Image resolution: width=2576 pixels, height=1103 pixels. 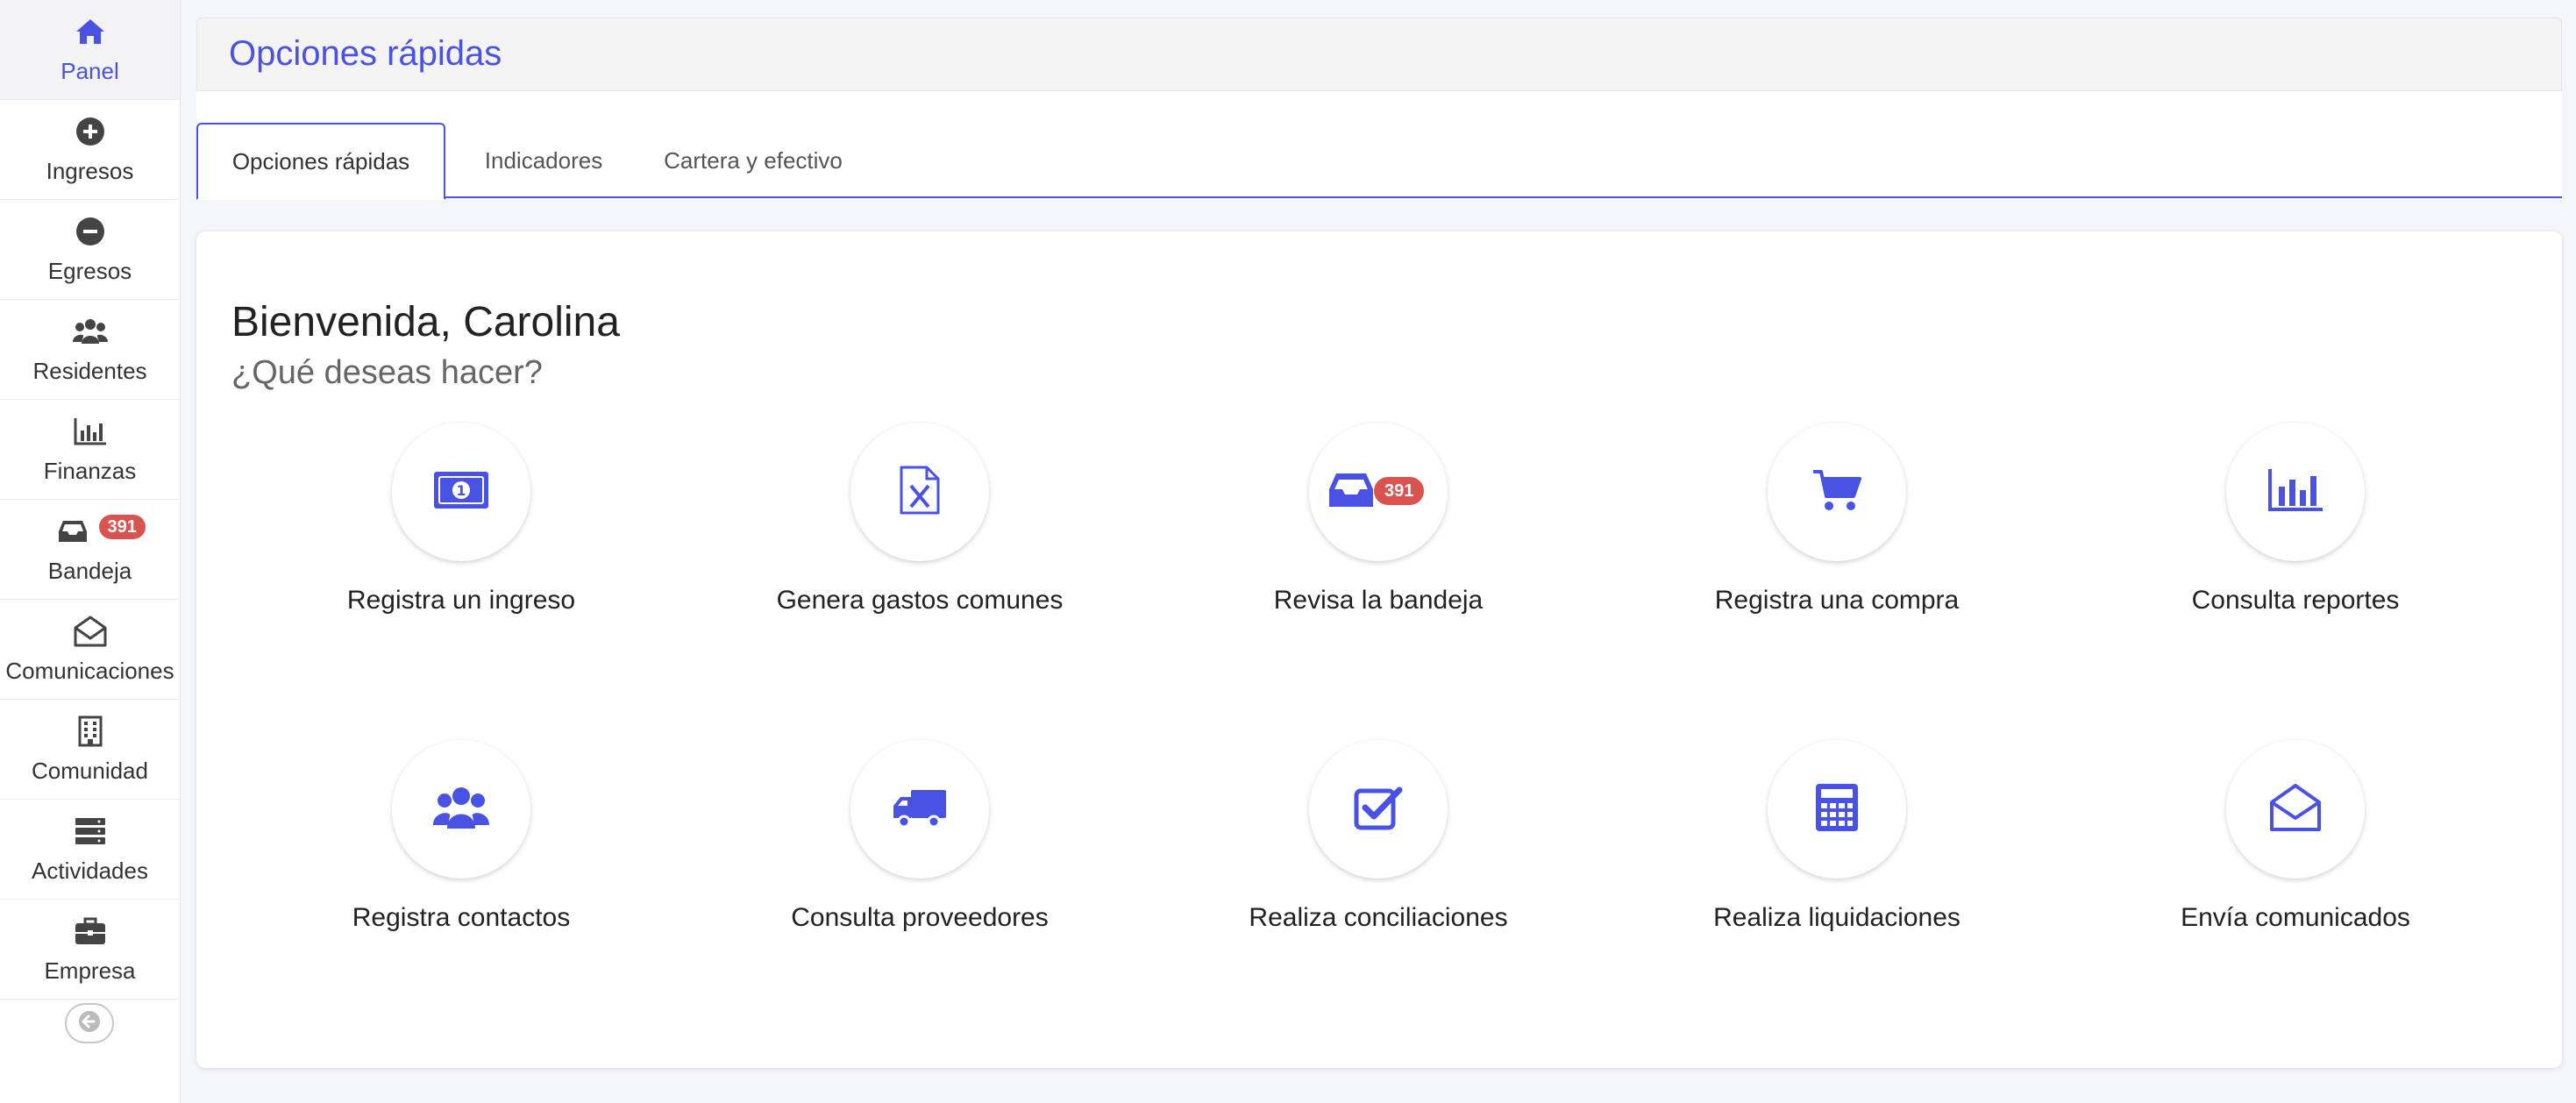 I want to click on action-label: Revisa la bandeja, so click(x=1378, y=600).